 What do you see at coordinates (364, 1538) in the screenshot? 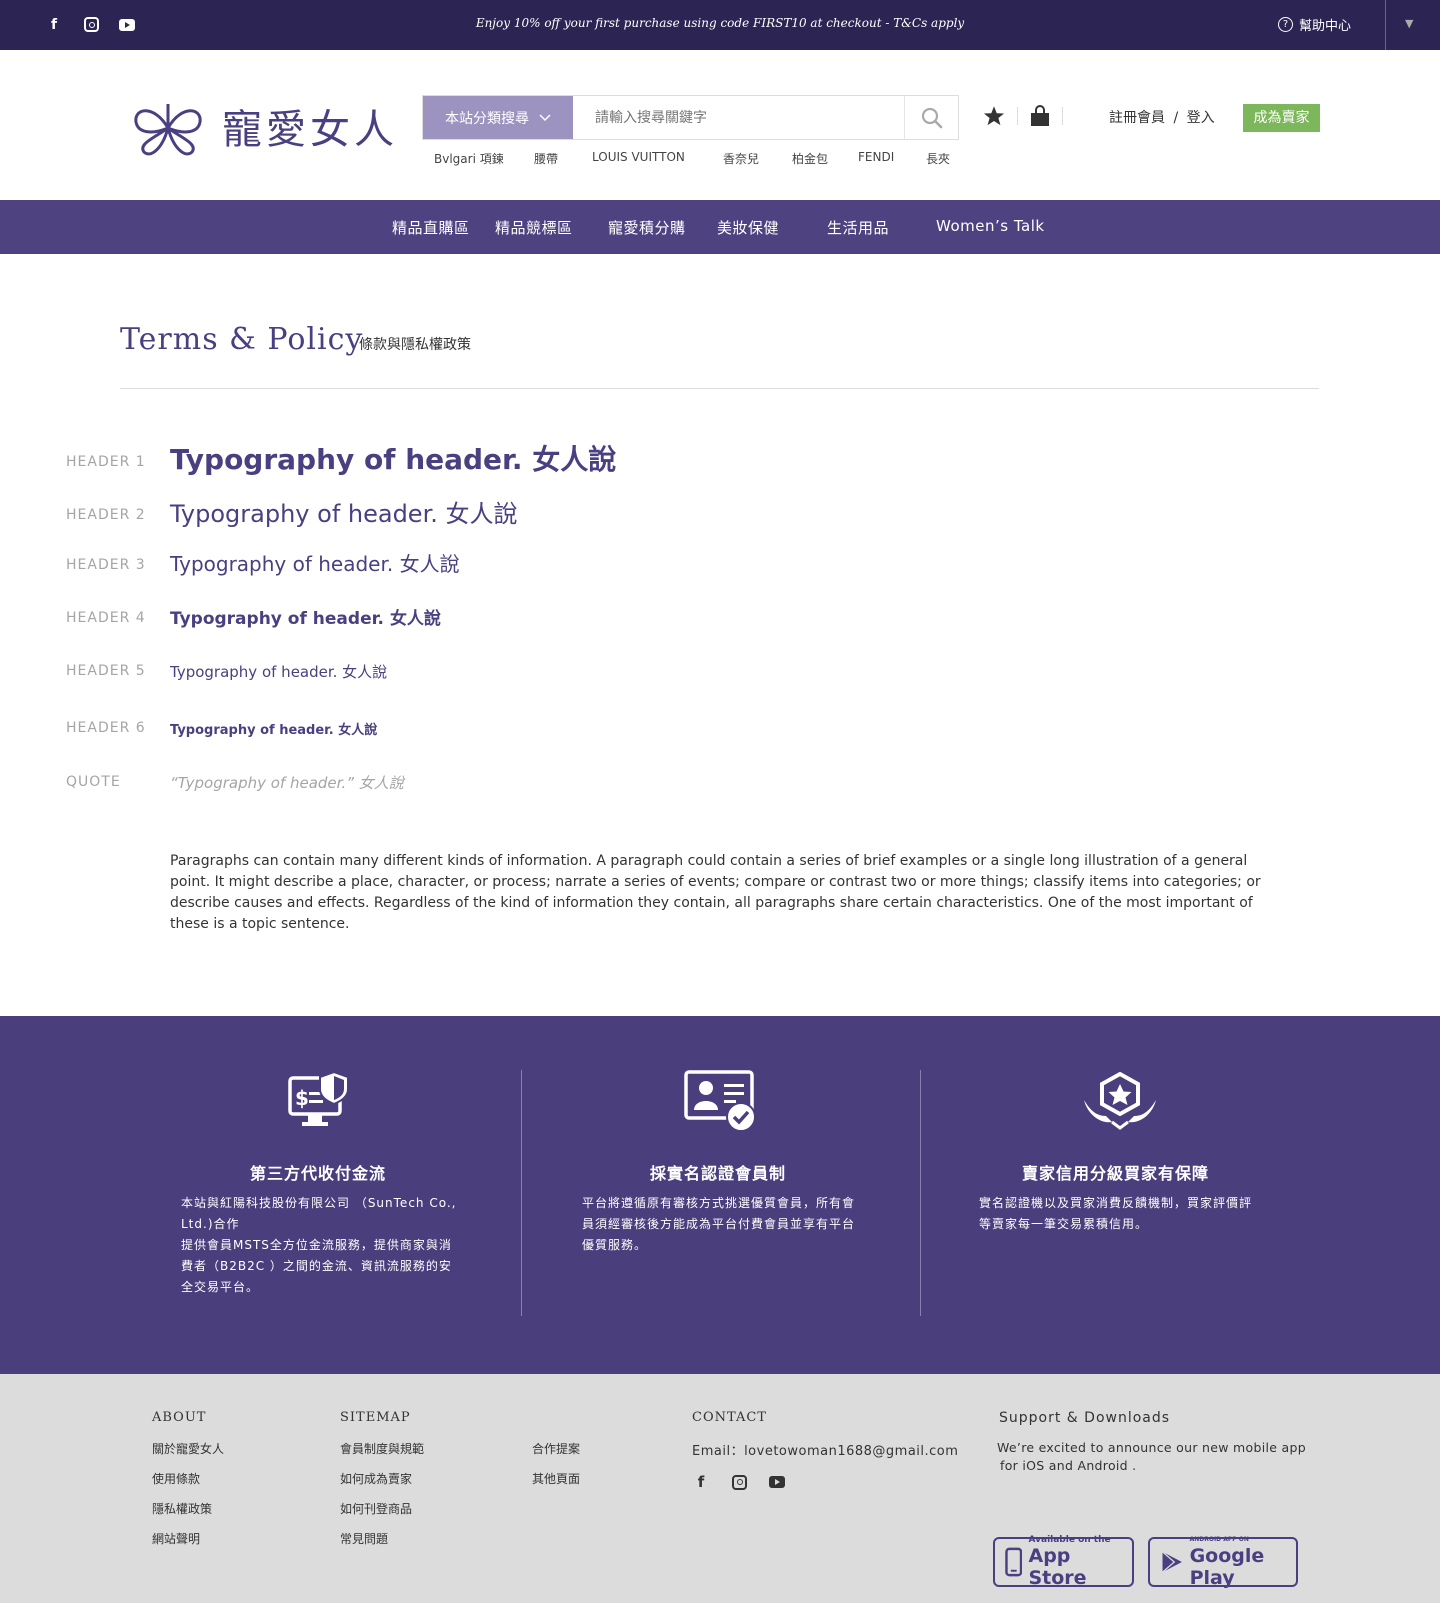
I see `footer-link: 常見問題` at bounding box center [364, 1538].